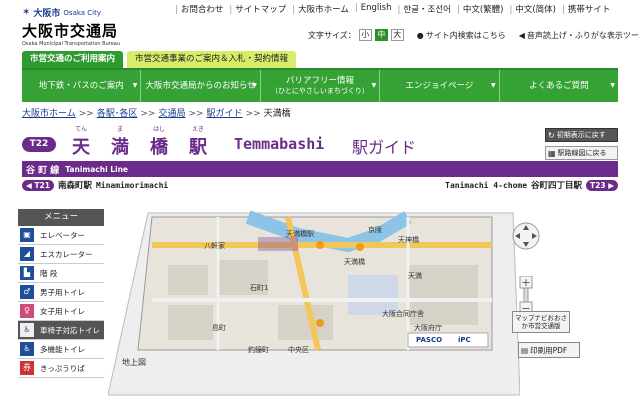 Image resolution: width=640 pixels, height=400 pixels. Describe the element at coordinates (27, 349) in the screenshot. I see `multipurpose-toilet-icon: ♿` at that location.